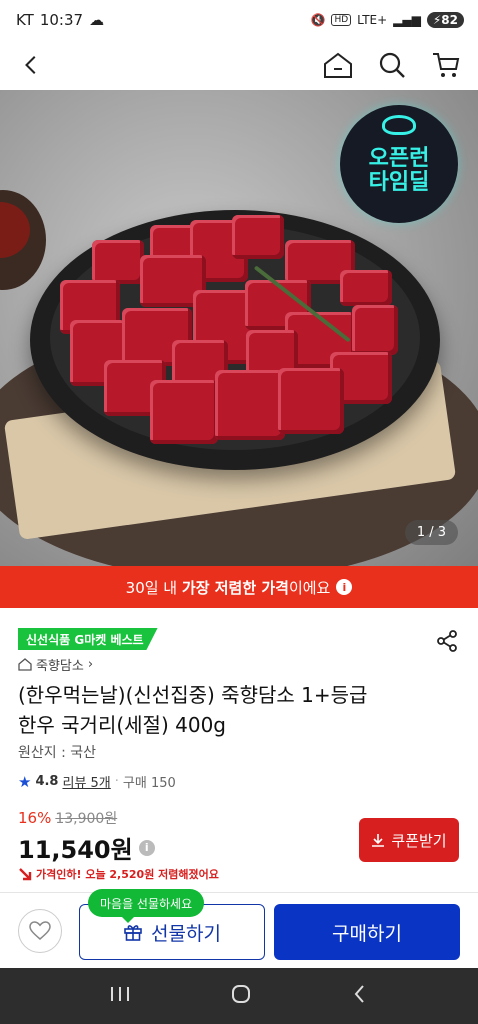 This screenshot has height=1024, width=478. I want to click on search-icon, so click(392, 65).